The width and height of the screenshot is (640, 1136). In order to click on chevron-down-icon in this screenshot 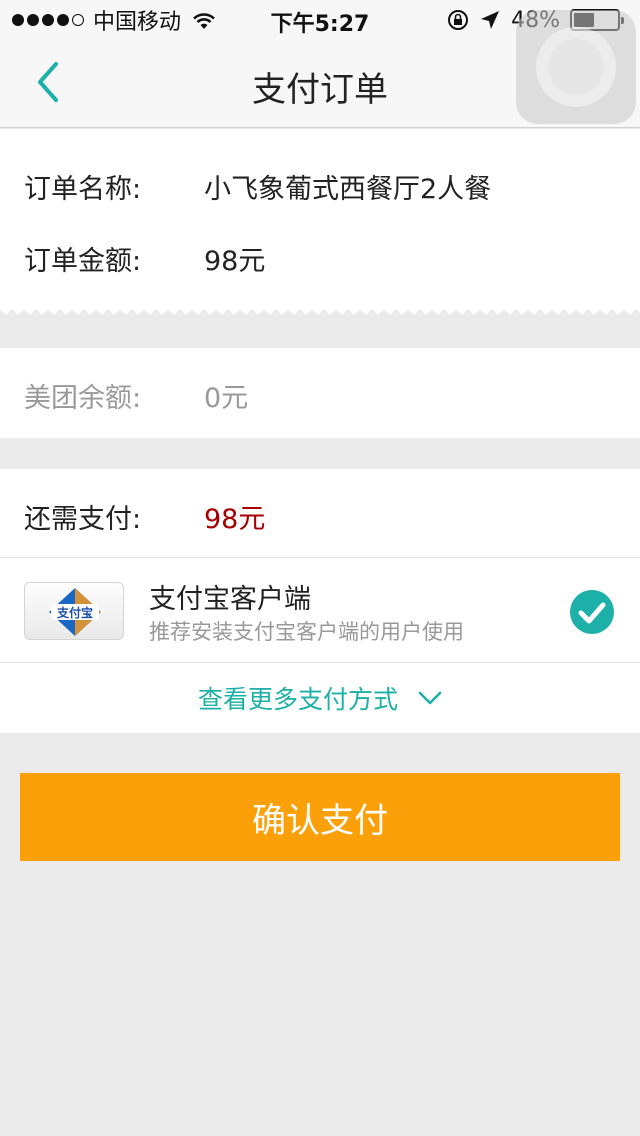, I will do `click(430, 697)`.